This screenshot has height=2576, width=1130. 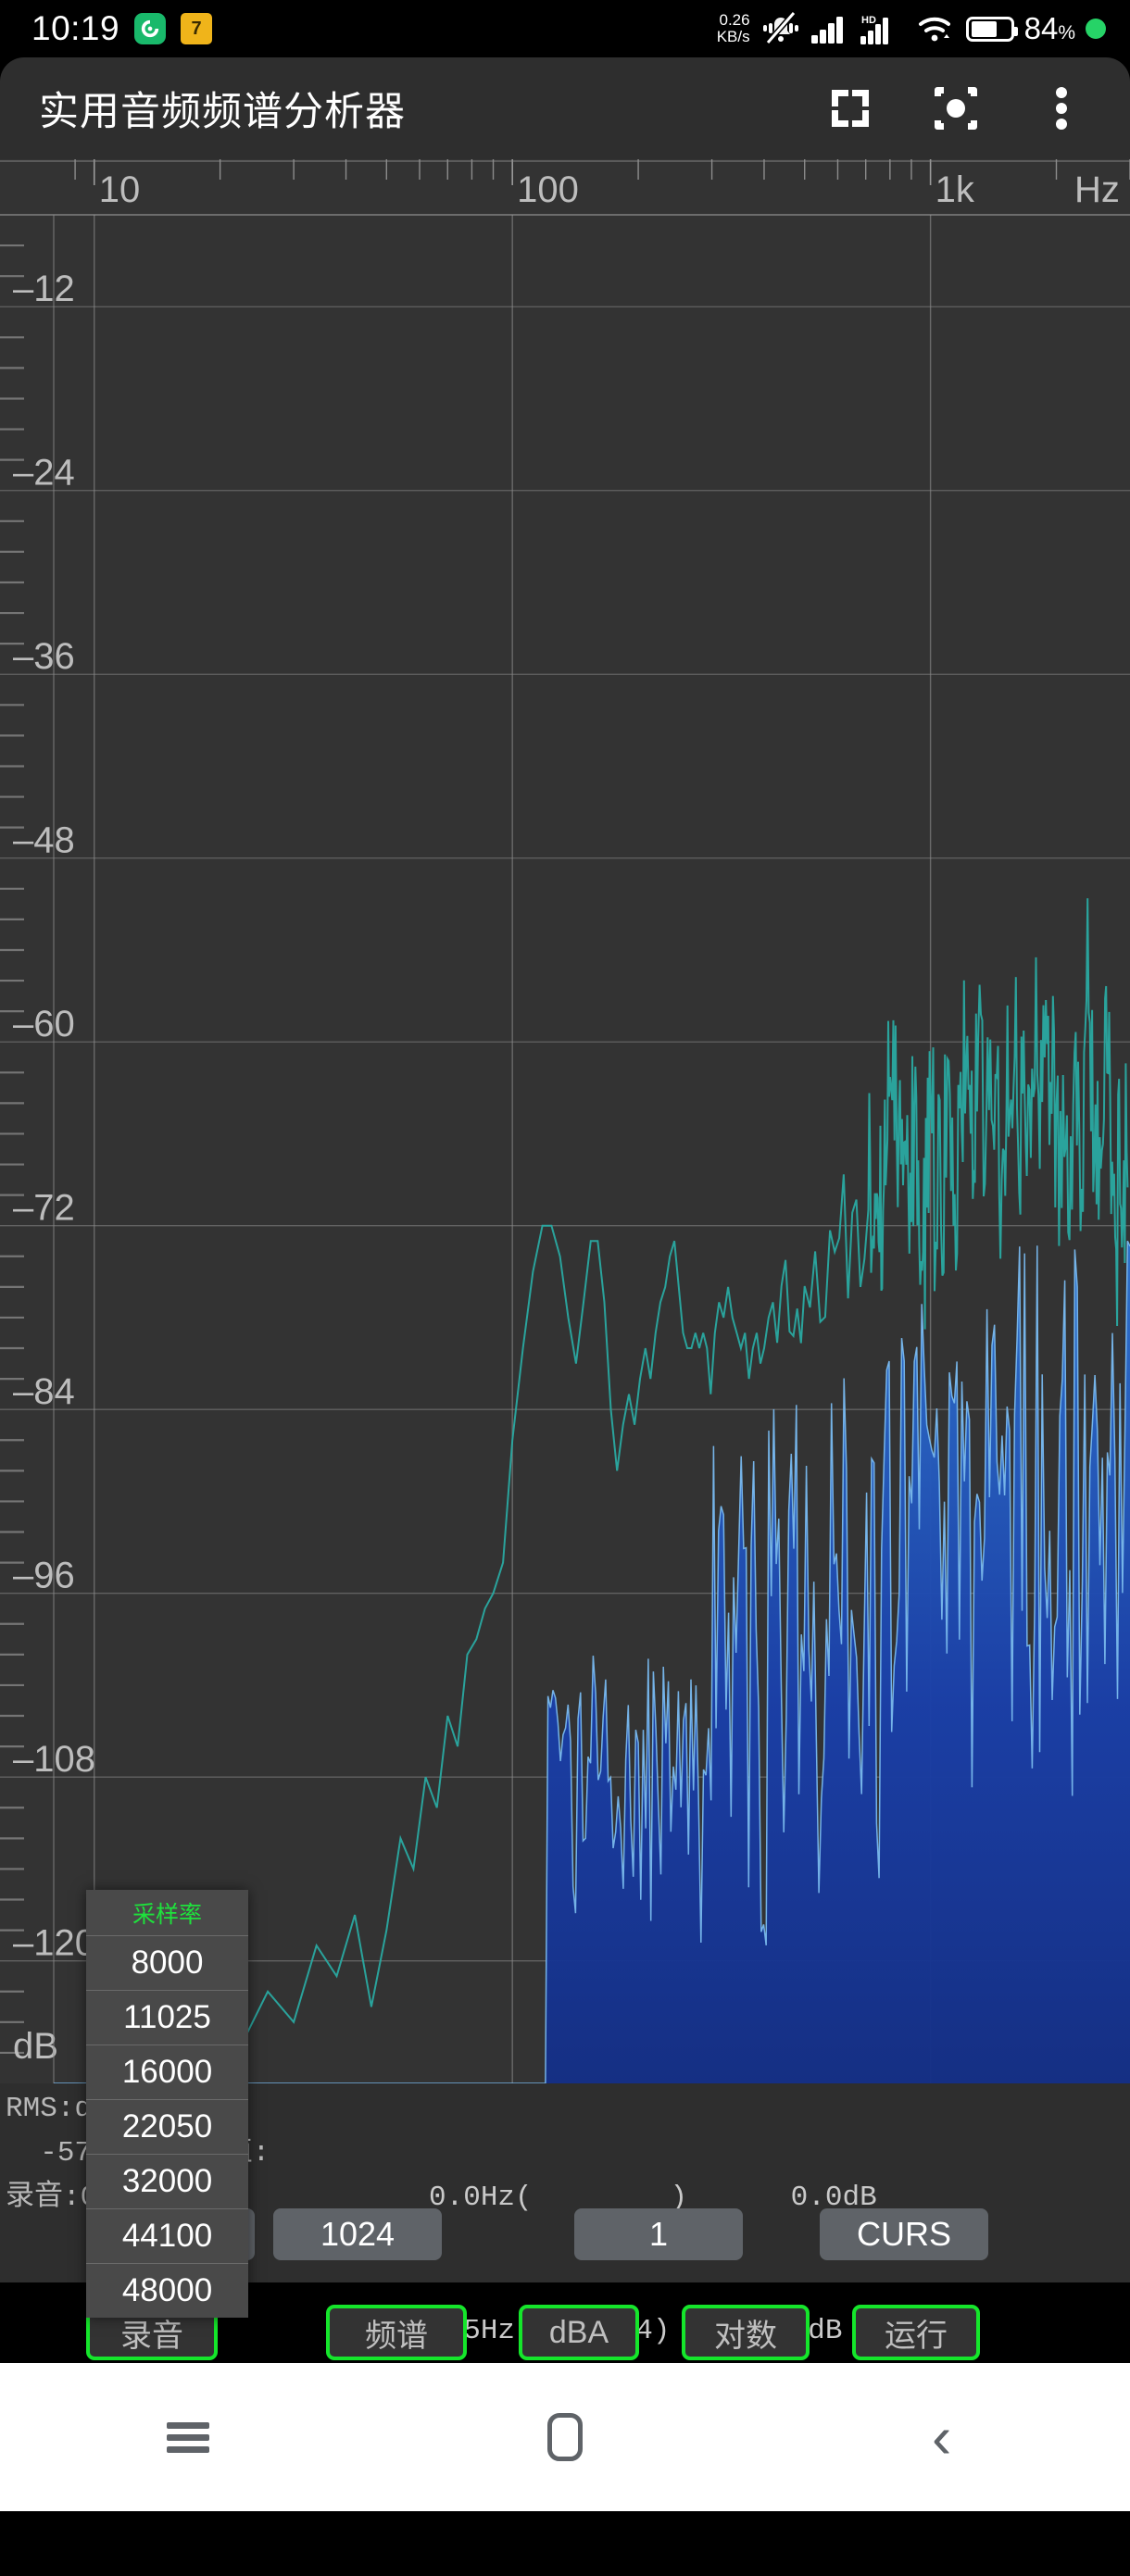 I want to click on svg-text: HD, so click(x=868, y=20).